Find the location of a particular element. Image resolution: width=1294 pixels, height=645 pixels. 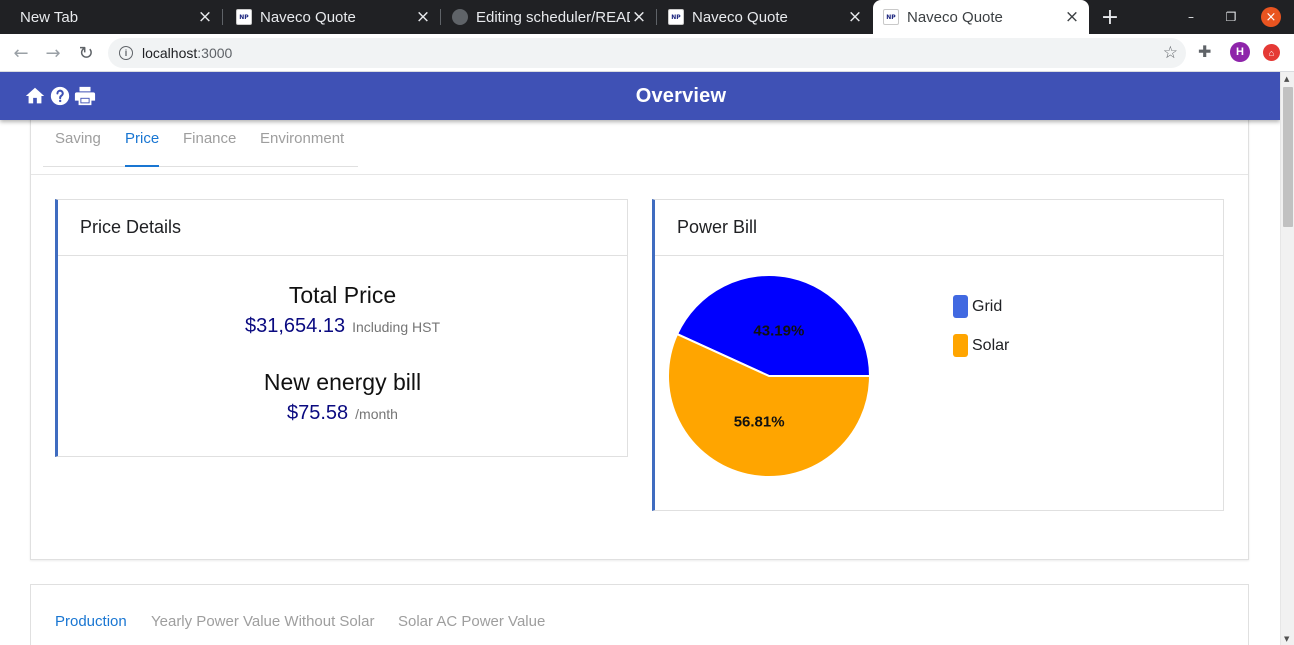

minimize-window-icon: – is located at coordinates (1191, 17).